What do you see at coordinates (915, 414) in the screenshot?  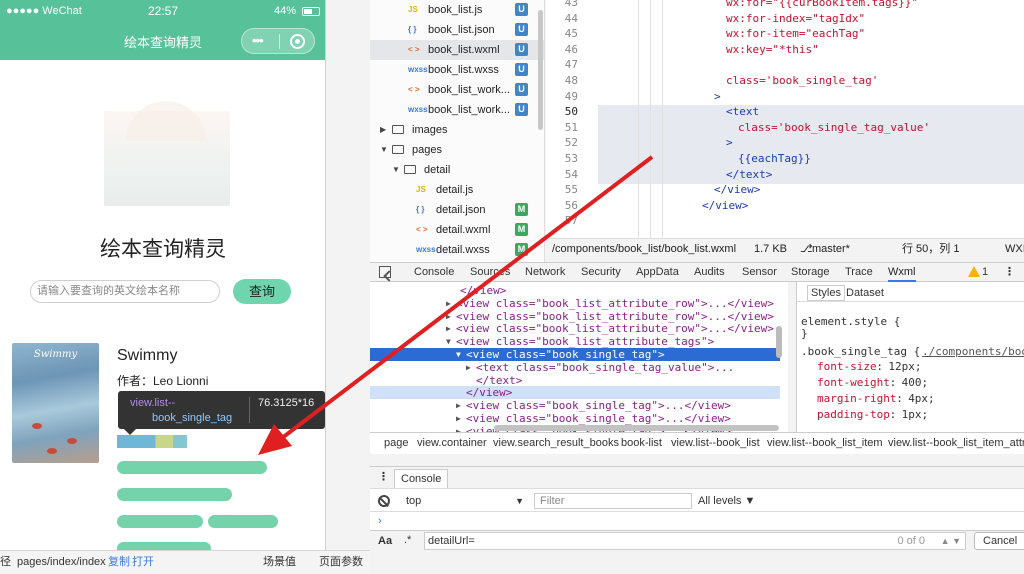 I see `css-value: 1px;` at bounding box center [915, 414].